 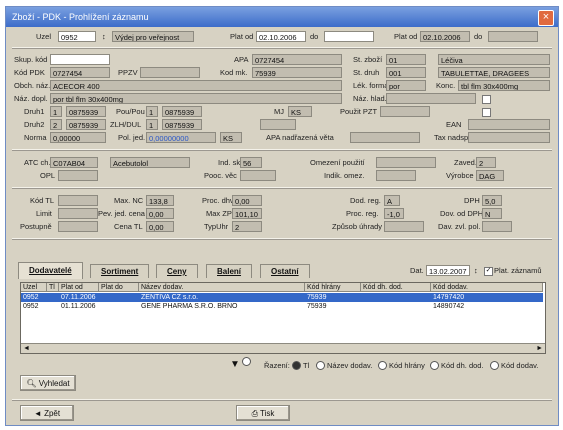 What do you see at coordinates (77, 36) in the screenshot?
I see `uzel-field: 0952` at bounding box center [77, 36].